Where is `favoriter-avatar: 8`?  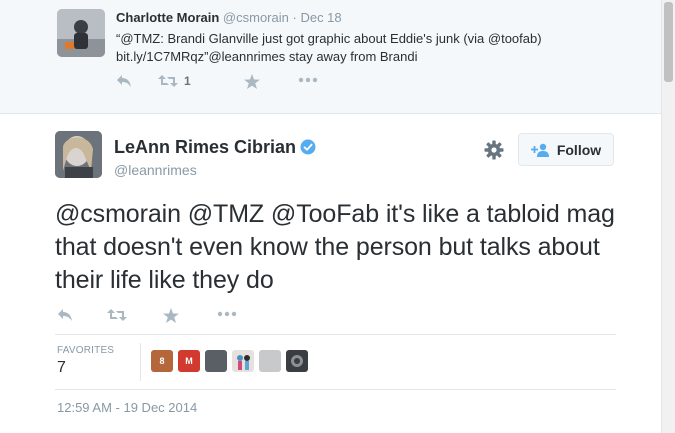
favoriter-avatar: 8 is located at coordinates (162, 361).